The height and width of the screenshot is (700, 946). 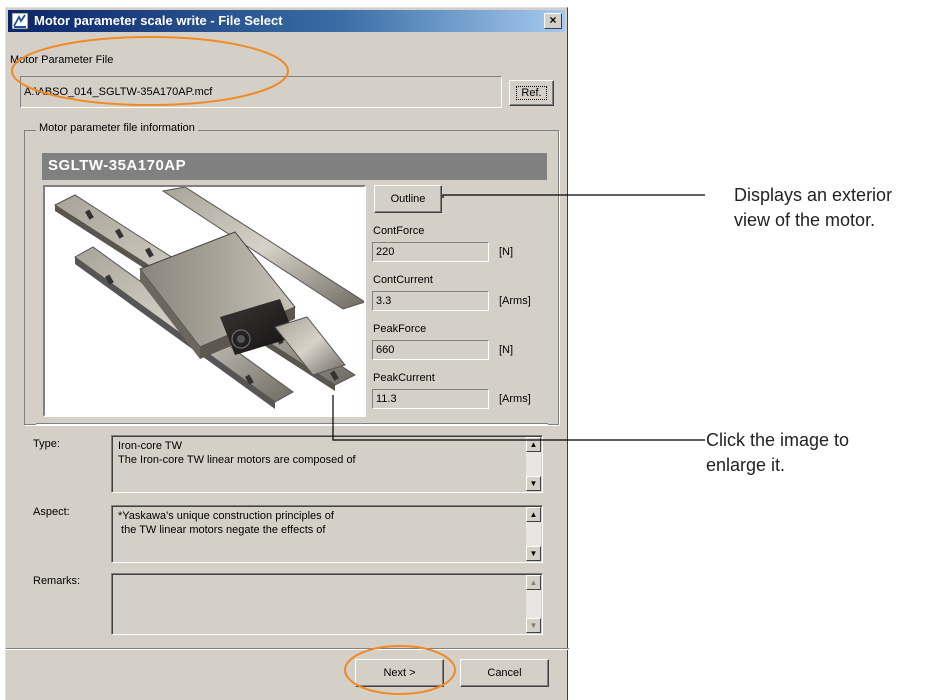 What do you see at coordinates (533, 553) in the screenshot?
I see `aspect-scroll-down-button: ▼` at bounding box center [533, 553].